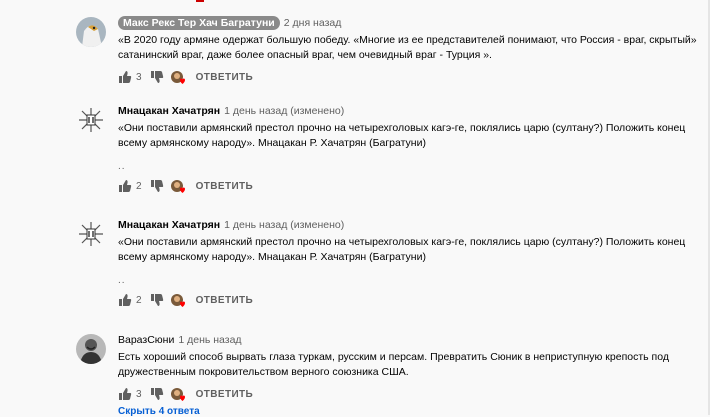 Image resolution: width=710 pixels, height=417 pixels. I want to click on comment-header: ВаразСюни 1 день назад, so click(408, 340).